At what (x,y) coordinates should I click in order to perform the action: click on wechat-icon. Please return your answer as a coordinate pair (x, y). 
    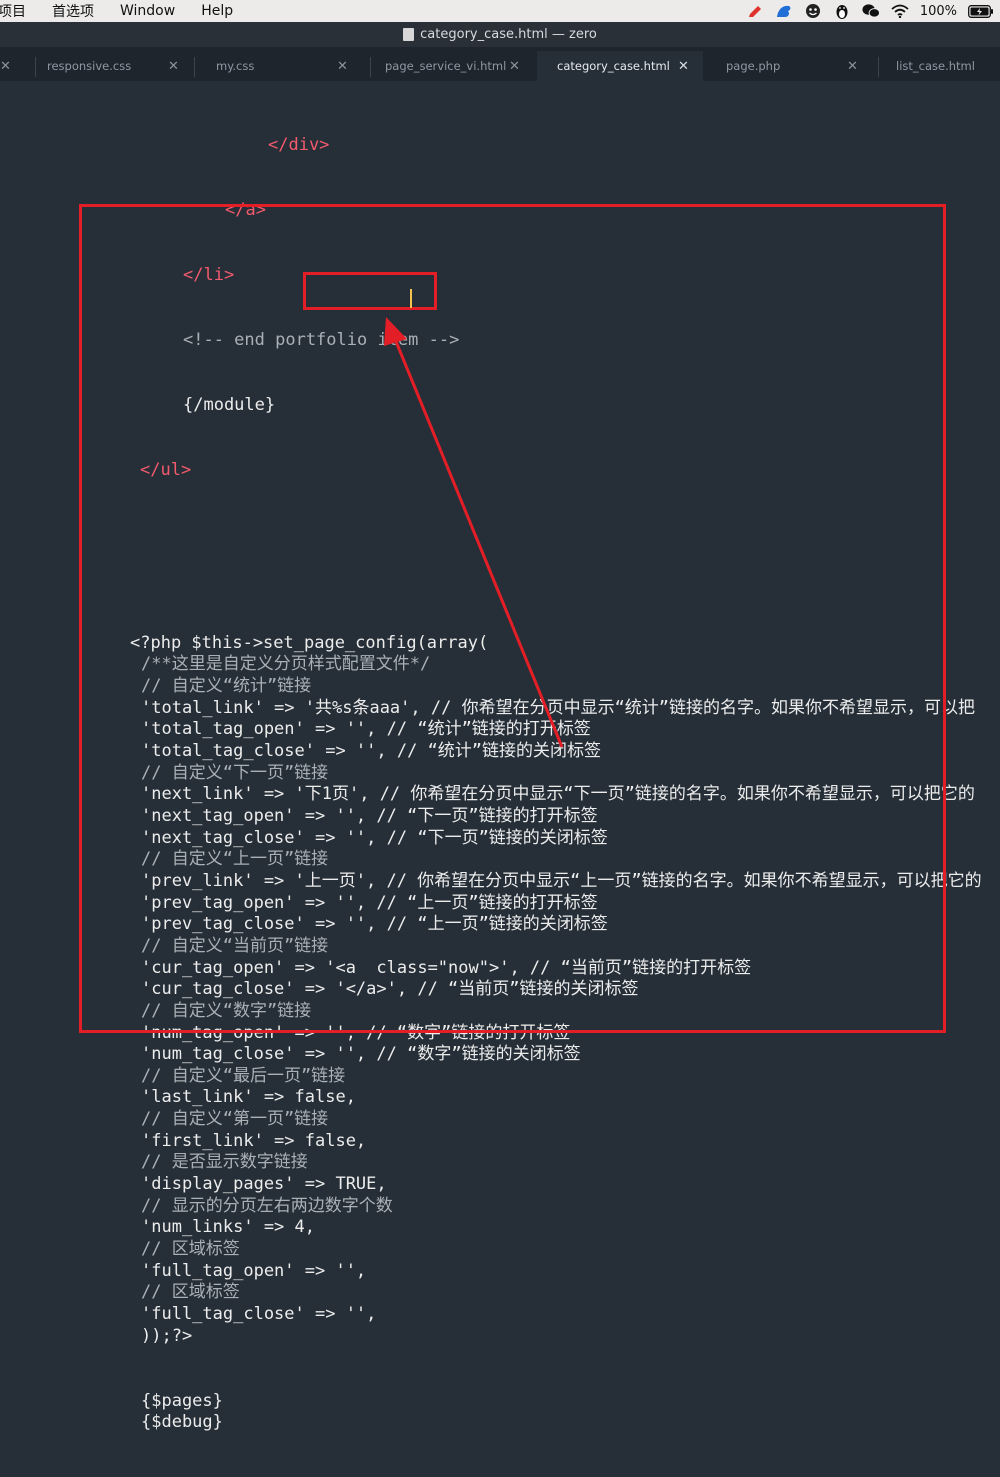
    Looking at the image, I should click on (871, 11).